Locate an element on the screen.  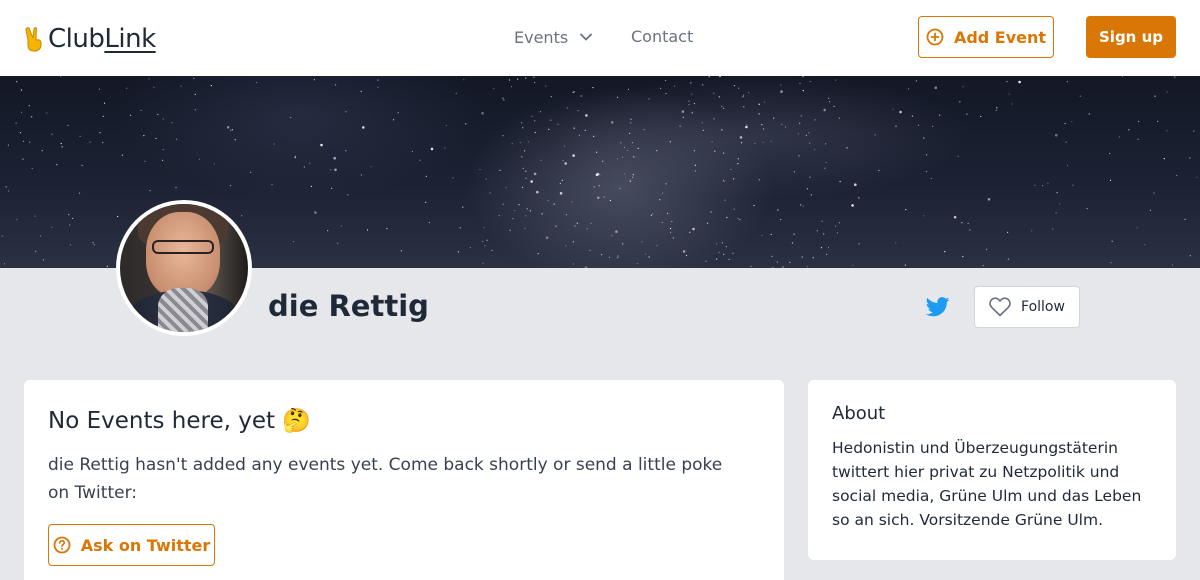
ask-on-twitter-label: Ask on Twitter is located at coordinates (145, 545).